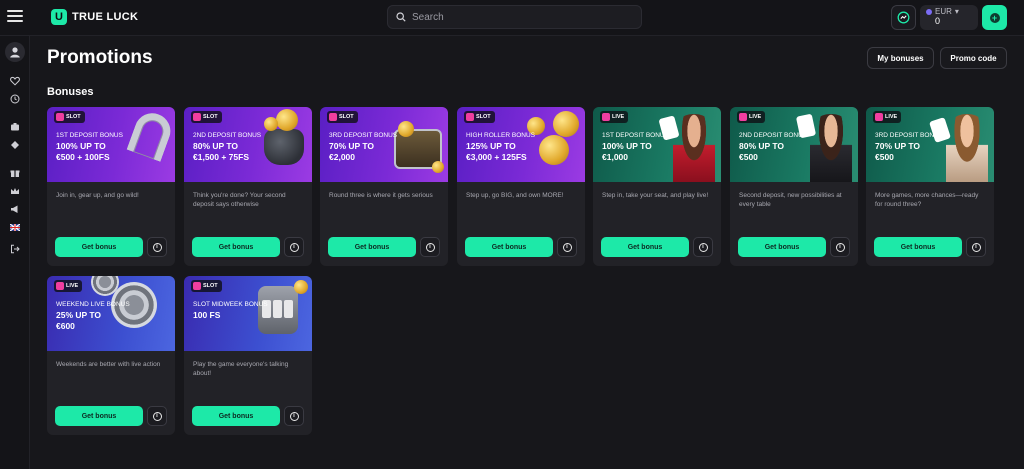 Image resolution: width=1024 pixels, height=469 pixels. Describe the element at coordinates (15, 209) in the screenshot. I see `megaphone-icon` at that location.